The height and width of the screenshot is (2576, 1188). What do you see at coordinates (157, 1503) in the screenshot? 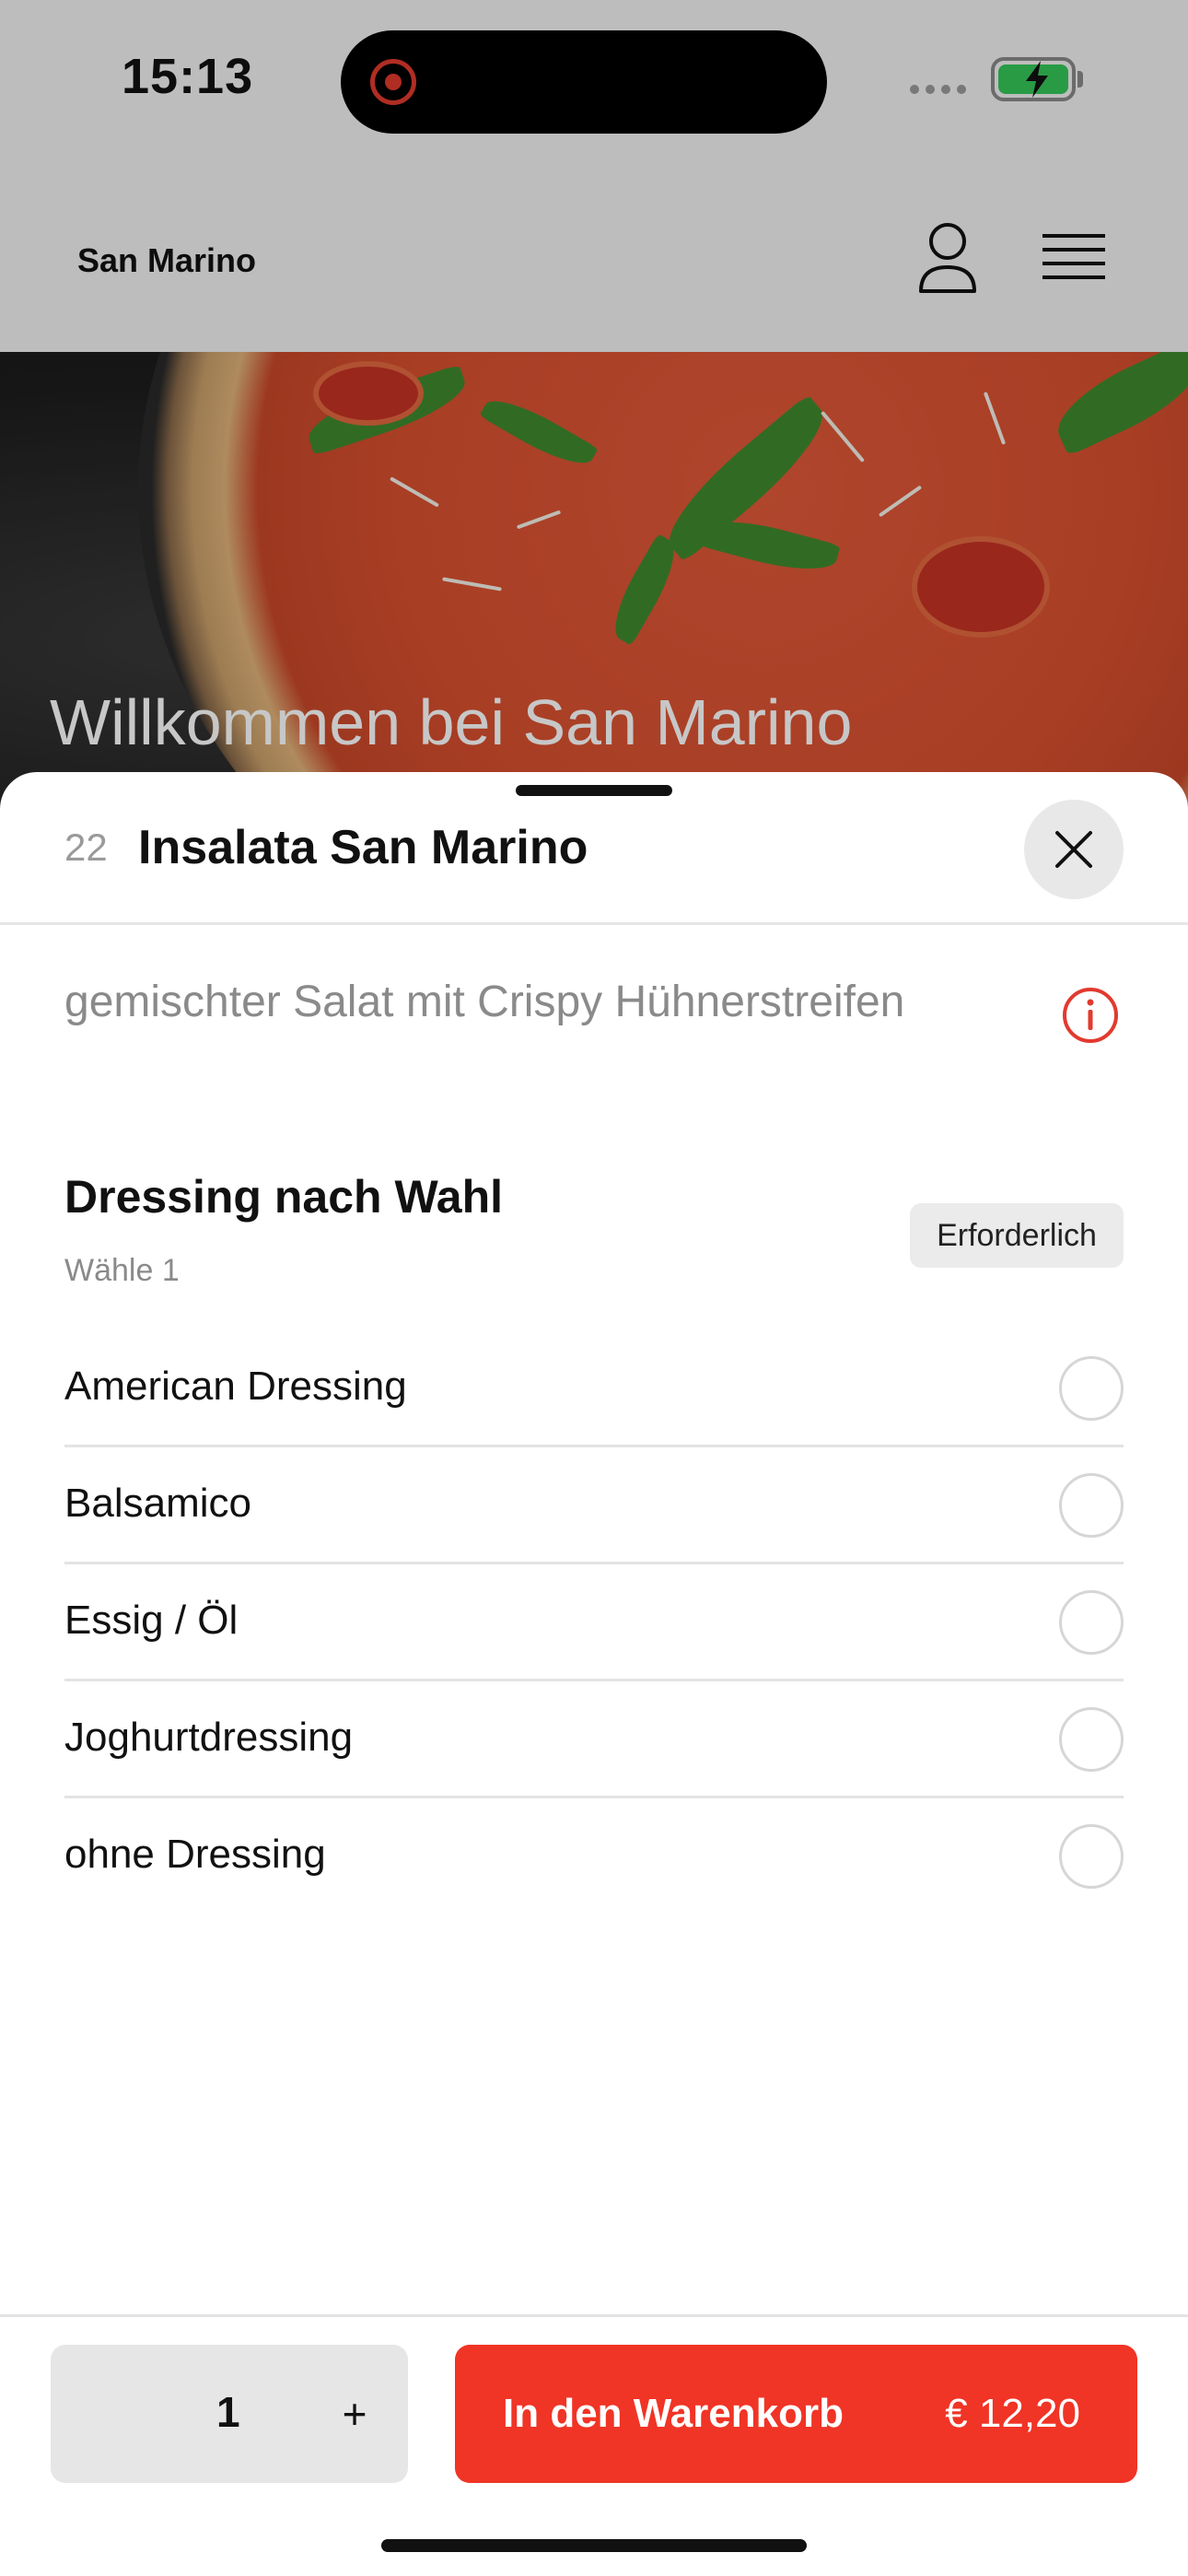
I see `option-label: Balsamico` at bounding box center [157, 1503].